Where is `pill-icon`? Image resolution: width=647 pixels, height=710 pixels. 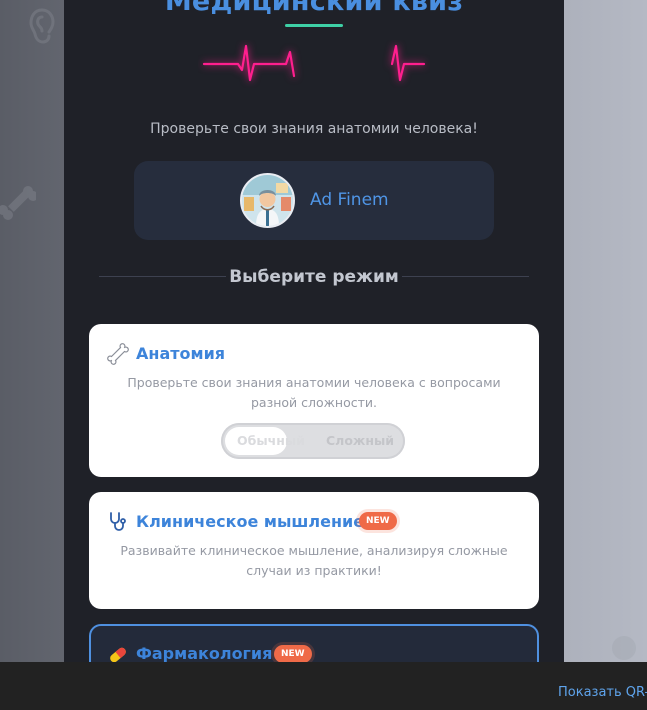 pill-icon is located at coordinates (118, 654).